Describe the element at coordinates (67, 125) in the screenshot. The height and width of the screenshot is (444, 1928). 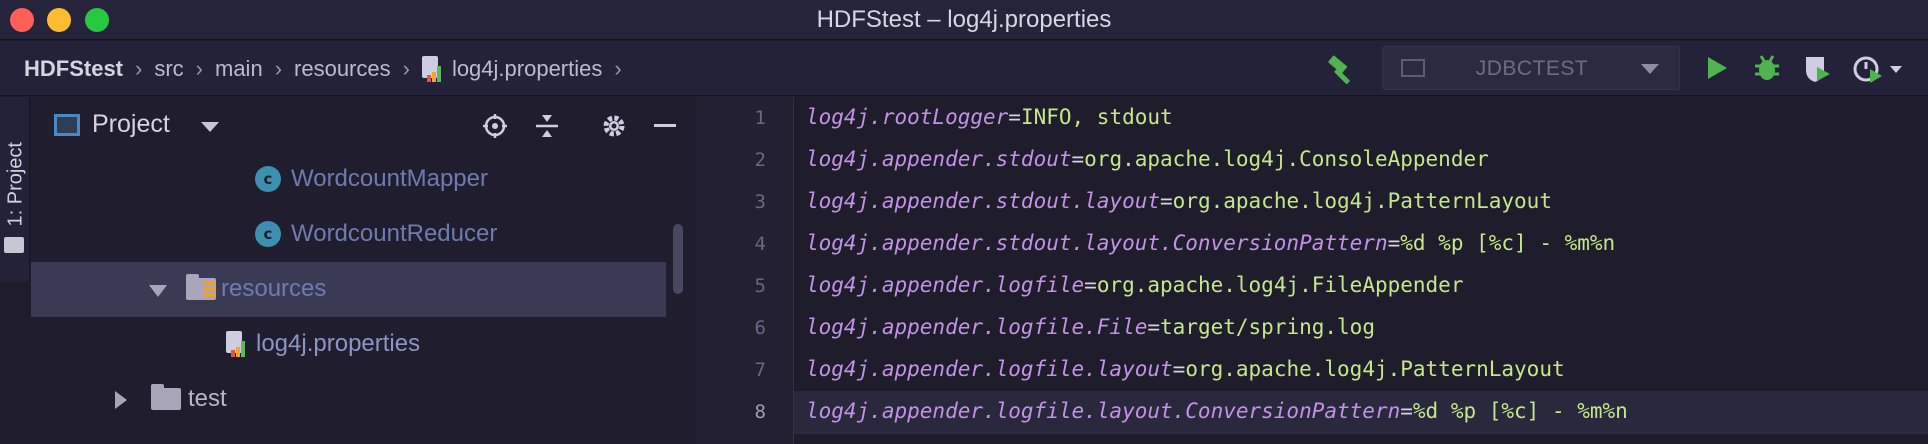
I see `project-window-icon` at that location.